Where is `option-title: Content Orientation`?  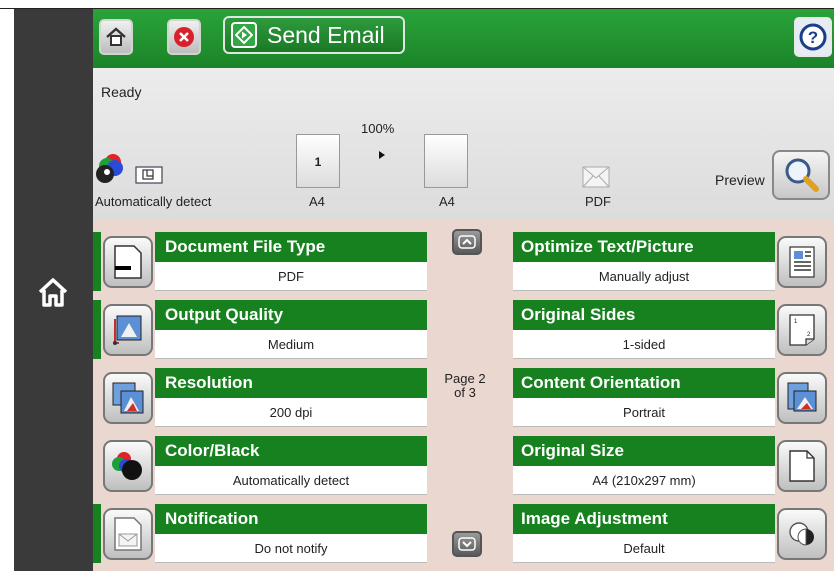
option-title: Content Orientation is located at coordinates (644, 383).